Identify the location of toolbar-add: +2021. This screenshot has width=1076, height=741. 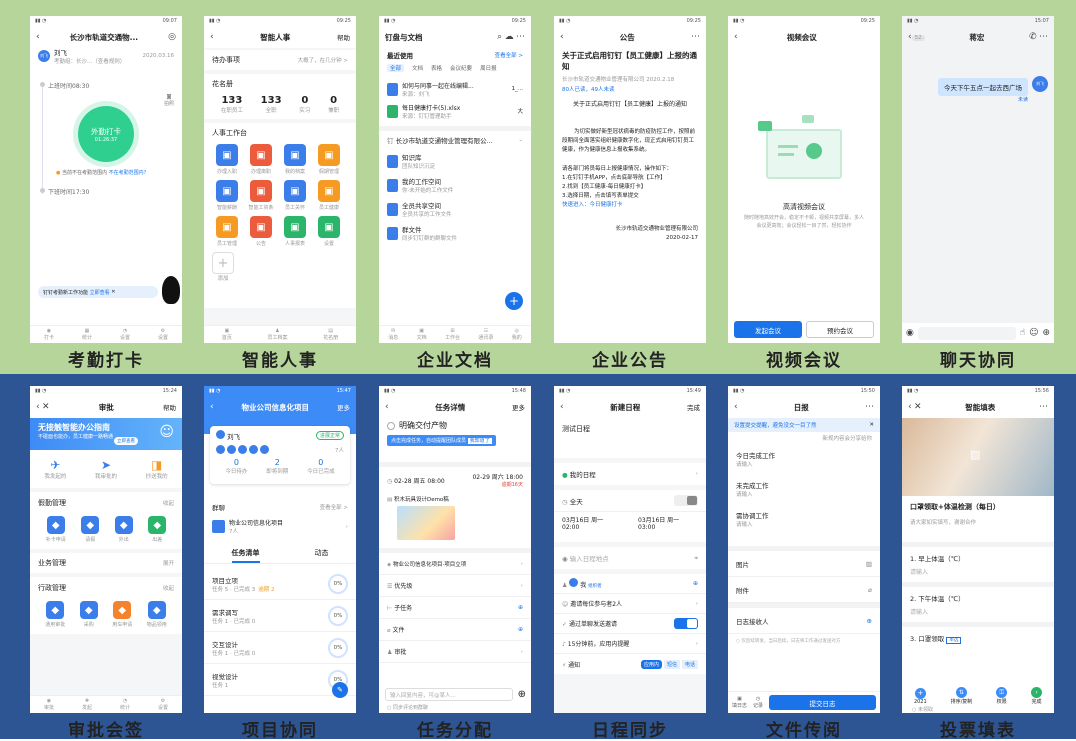
(920, 696).